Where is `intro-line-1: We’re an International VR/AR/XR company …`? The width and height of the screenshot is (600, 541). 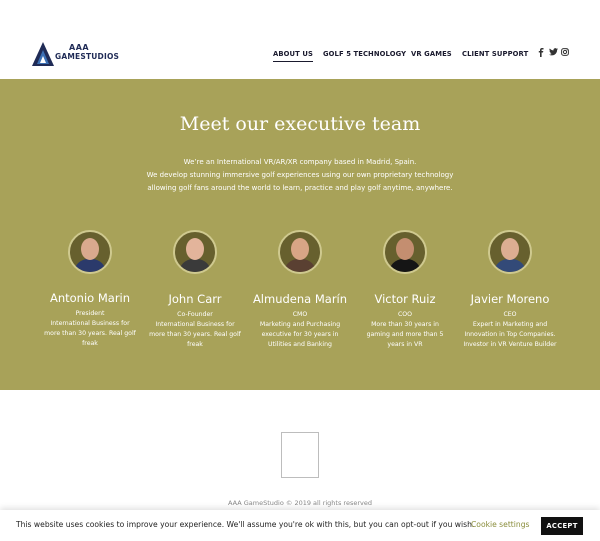 intro-line-1: We’re an International VR/AR/XR company … is located at coordinates (300, 162).